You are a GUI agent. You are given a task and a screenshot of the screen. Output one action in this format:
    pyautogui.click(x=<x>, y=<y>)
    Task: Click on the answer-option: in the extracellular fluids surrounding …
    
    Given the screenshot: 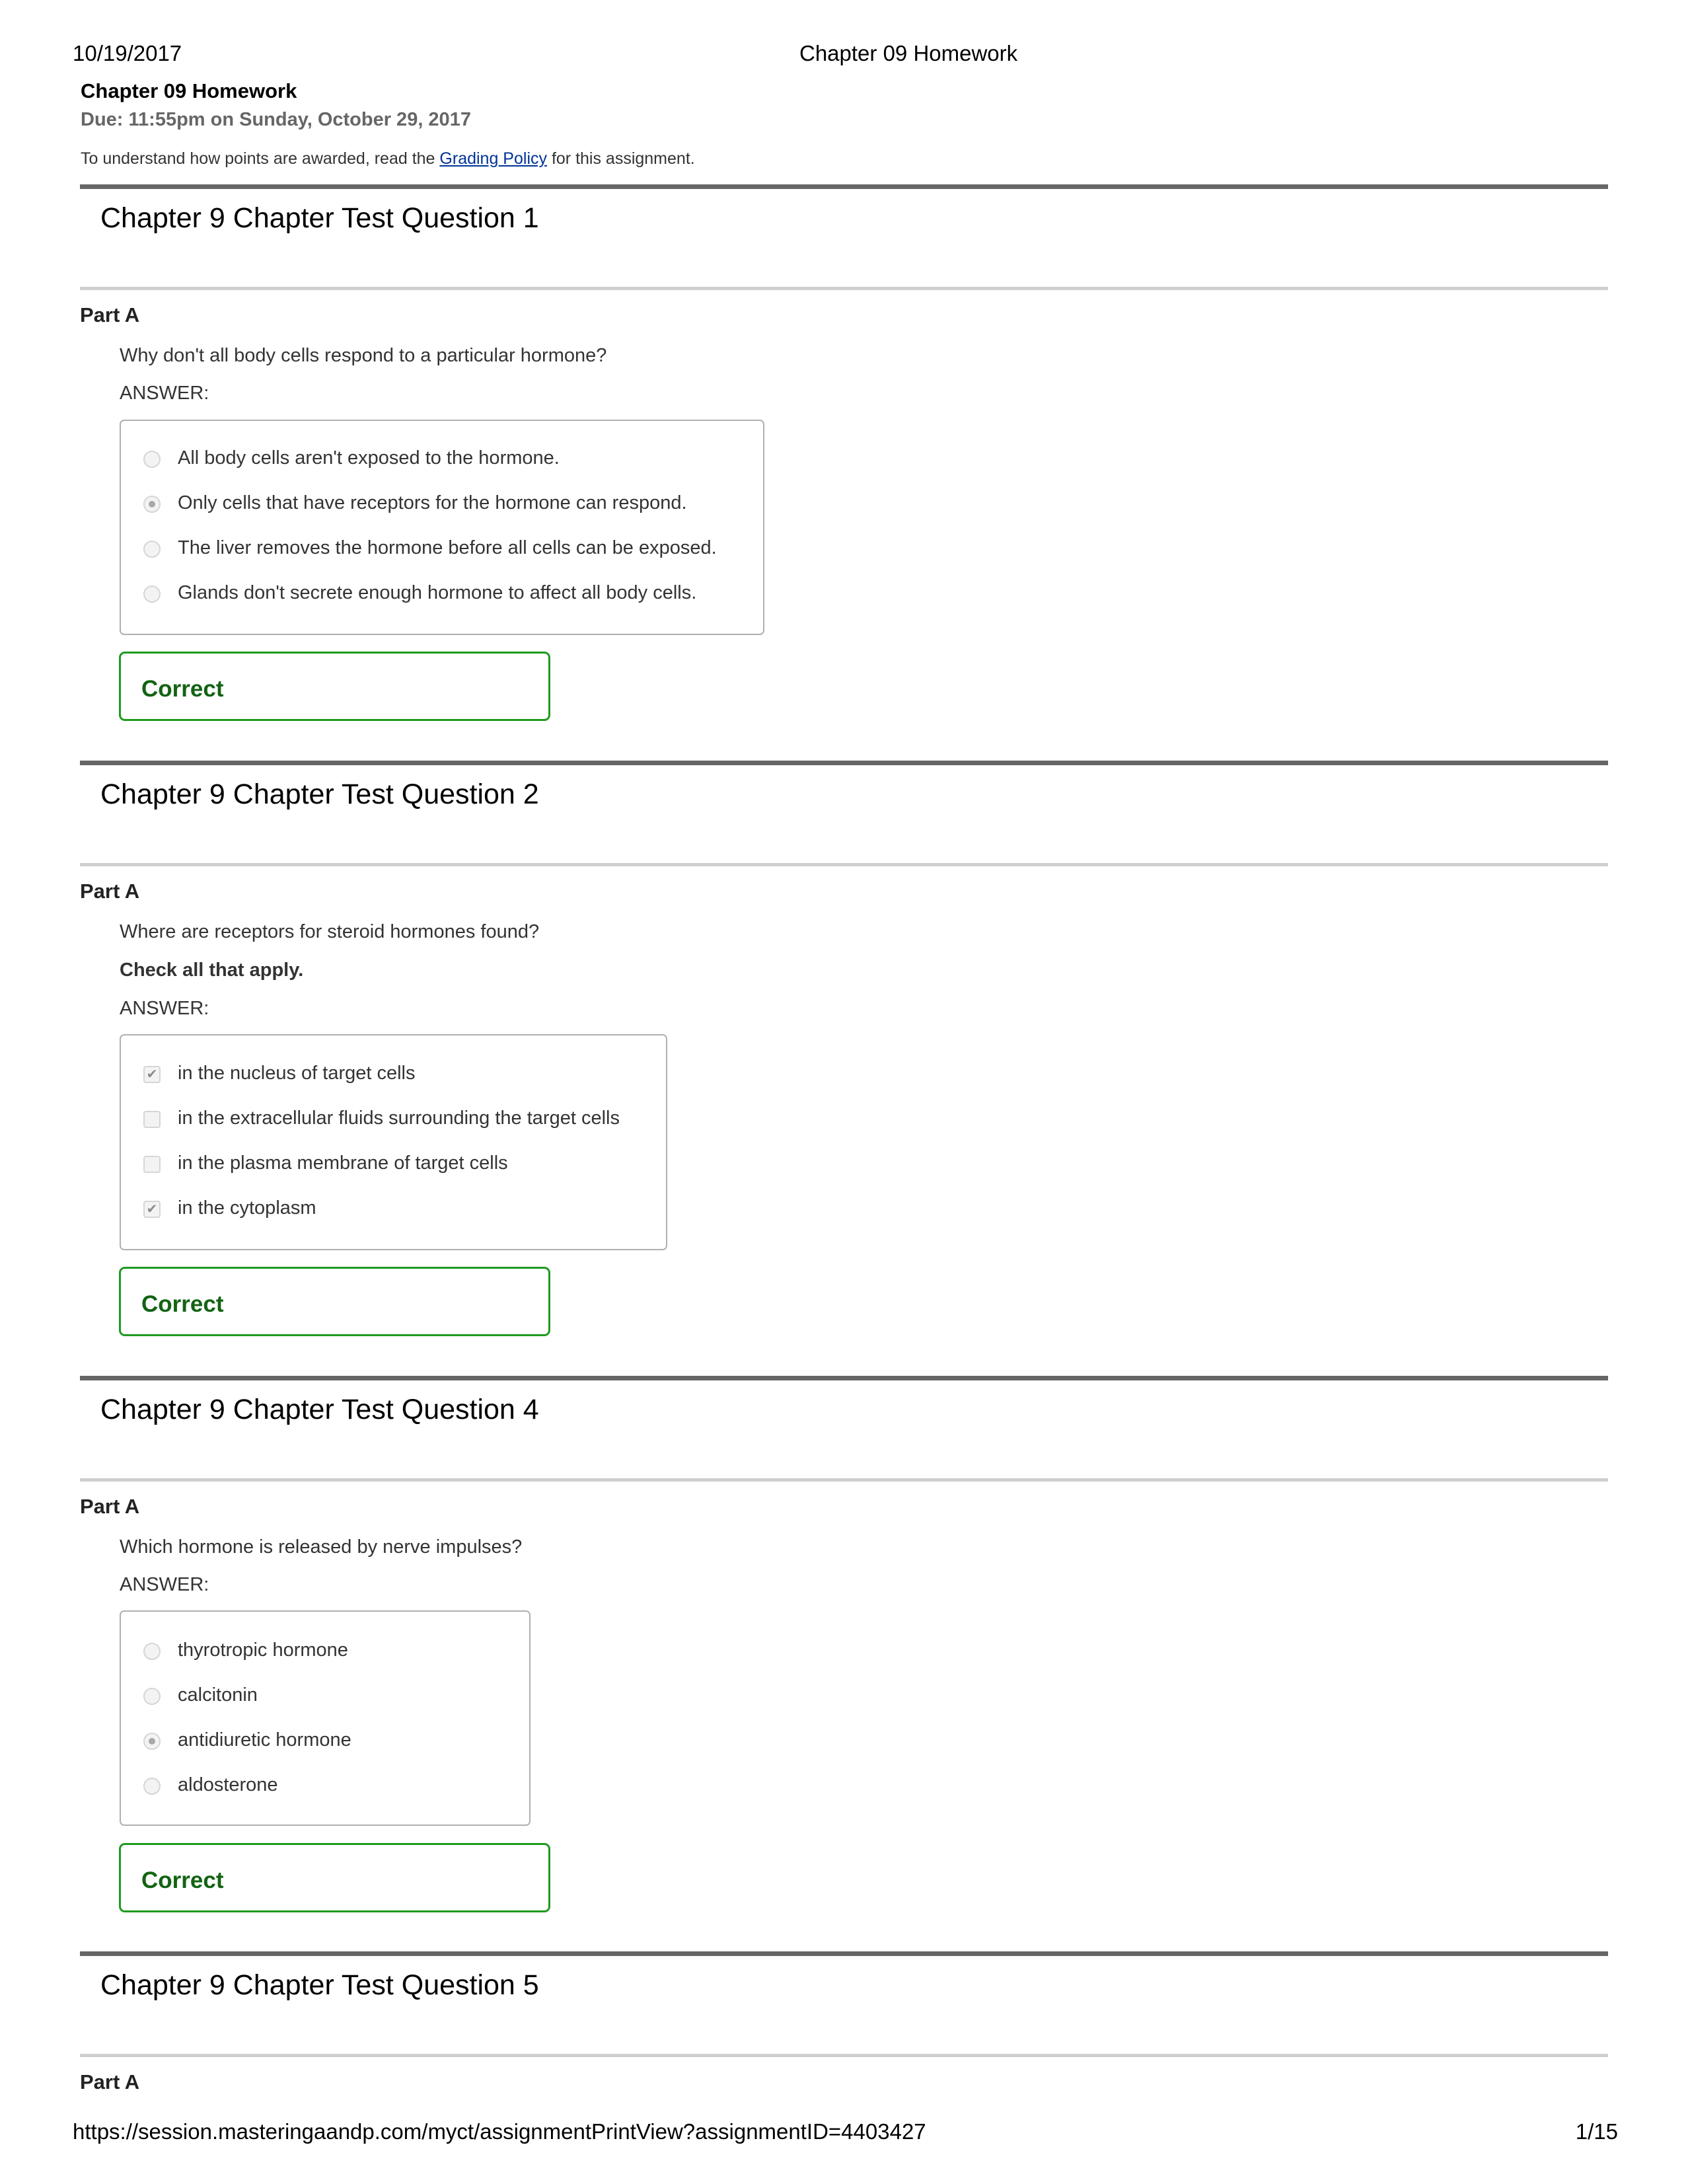 What is the action you would take?
    pyautogui.click(x=394, y=1119)
    